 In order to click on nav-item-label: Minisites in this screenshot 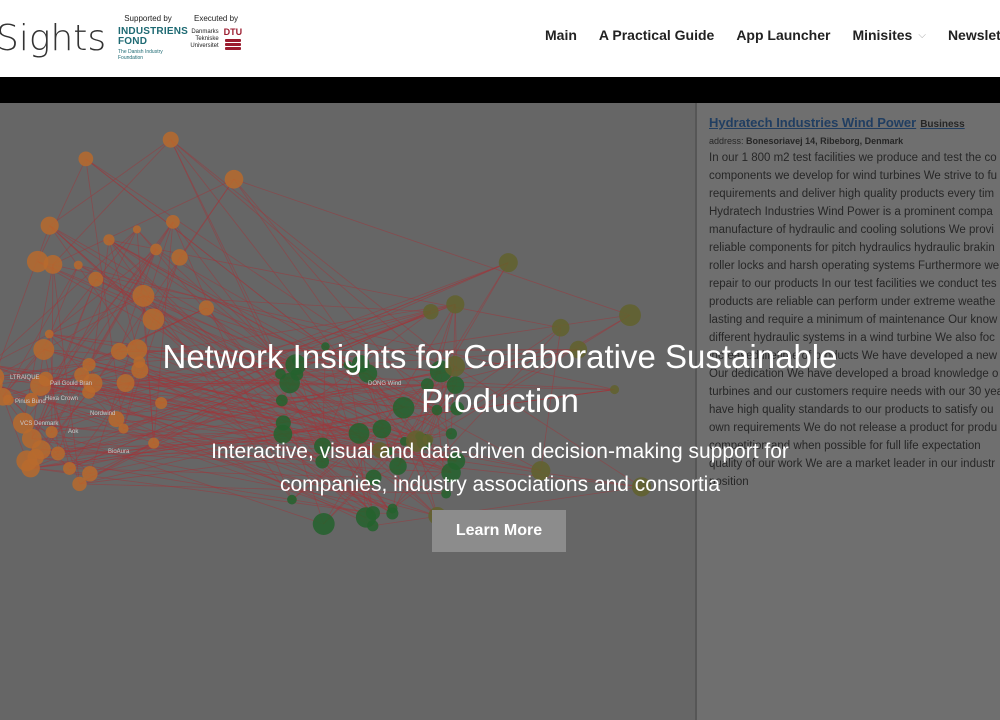, I will do `click(882, 35)`.